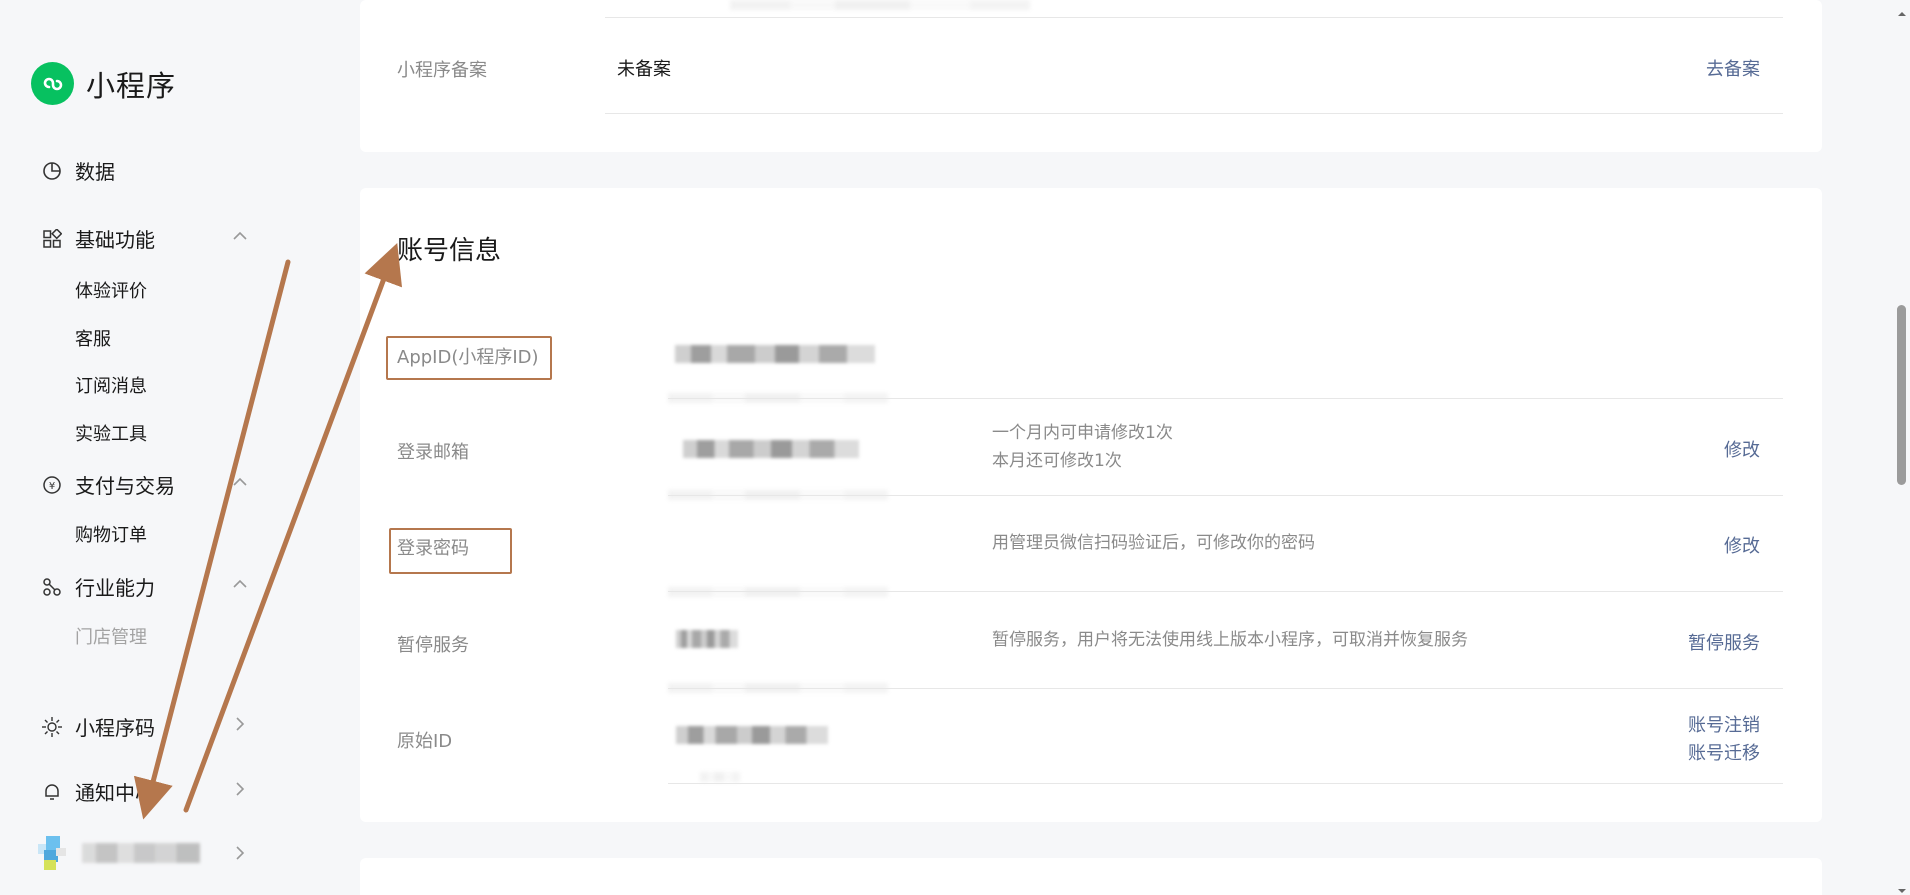  What do you see at coordinates (1710, 545) in the screenshot?
I see `password-modify-link: 修改` at bounding box center [1710, 545].